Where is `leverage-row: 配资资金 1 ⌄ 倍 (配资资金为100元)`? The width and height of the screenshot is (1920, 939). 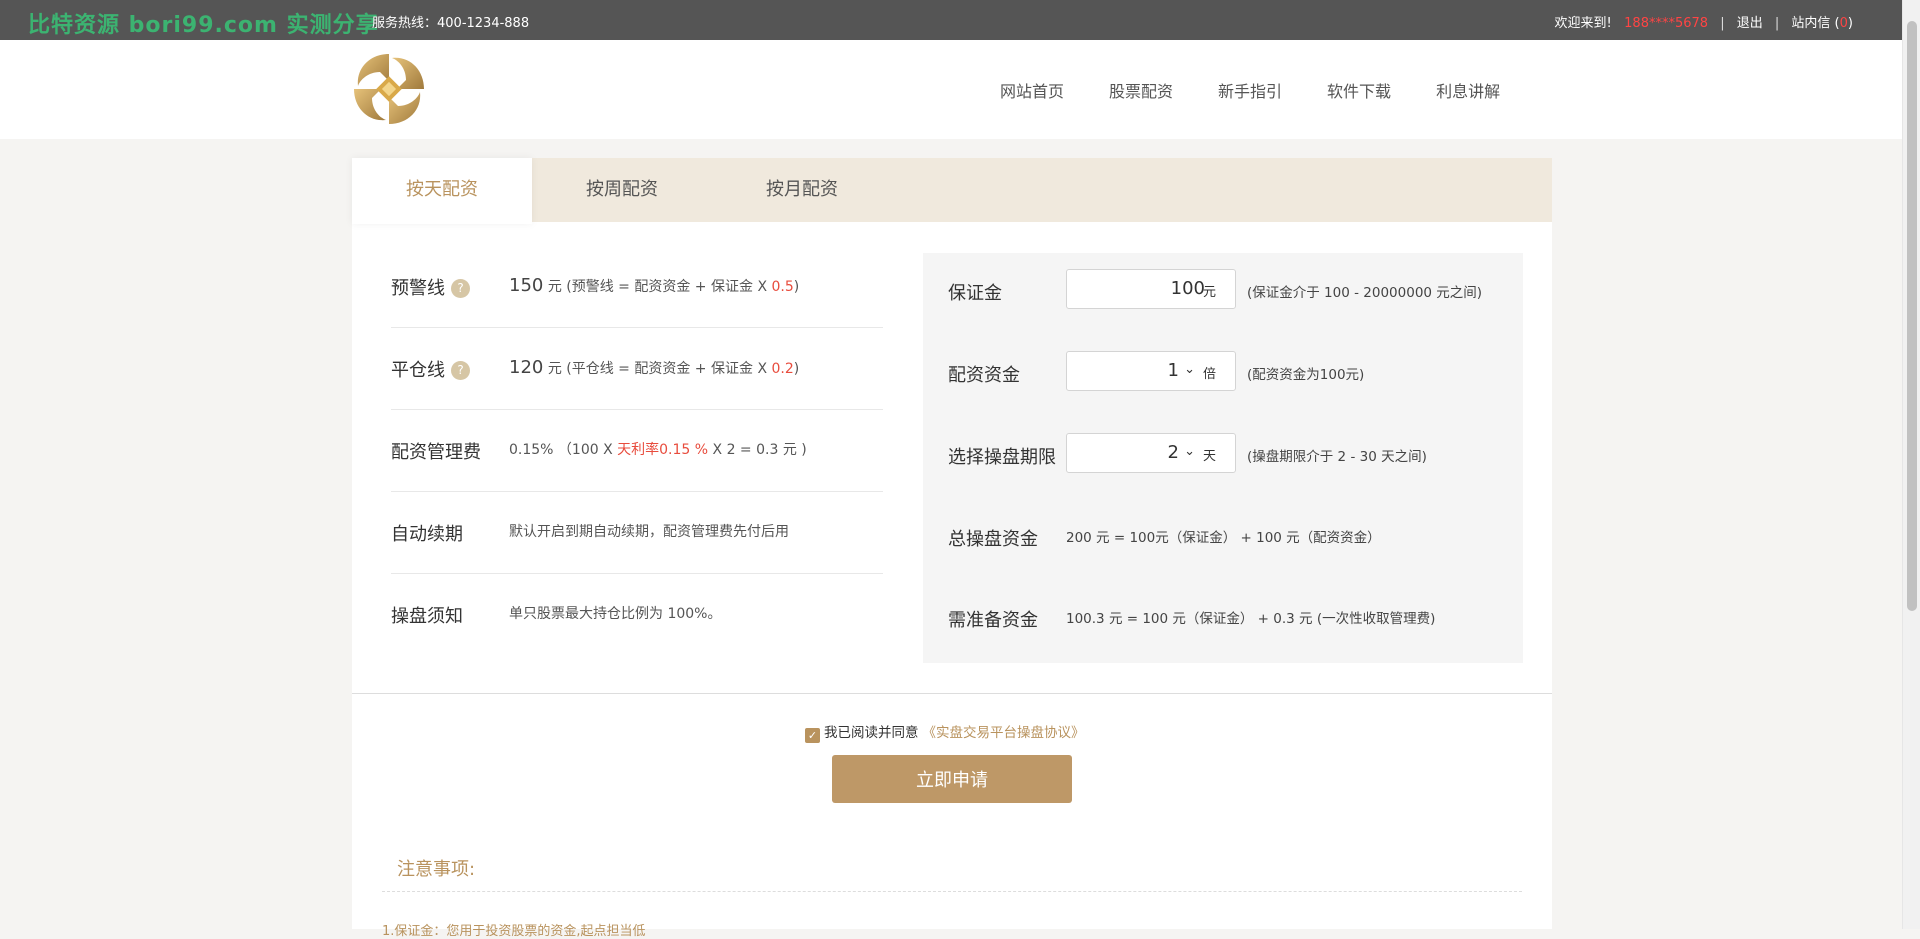 leverage-row: 配资资金 1 ⌄ 倍 (配资资金为100元) is located at coordinates (1223, 381).